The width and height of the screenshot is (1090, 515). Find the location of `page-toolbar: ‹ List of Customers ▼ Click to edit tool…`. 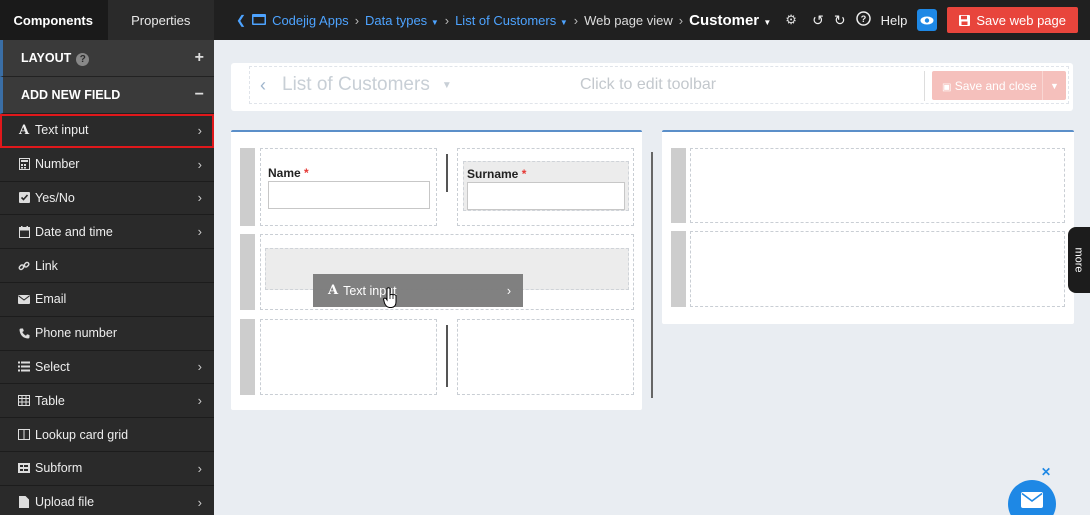

page-toolbar: ‹ List of Customers ▼ Click to edit tool… is located at coordinates (652, 87).